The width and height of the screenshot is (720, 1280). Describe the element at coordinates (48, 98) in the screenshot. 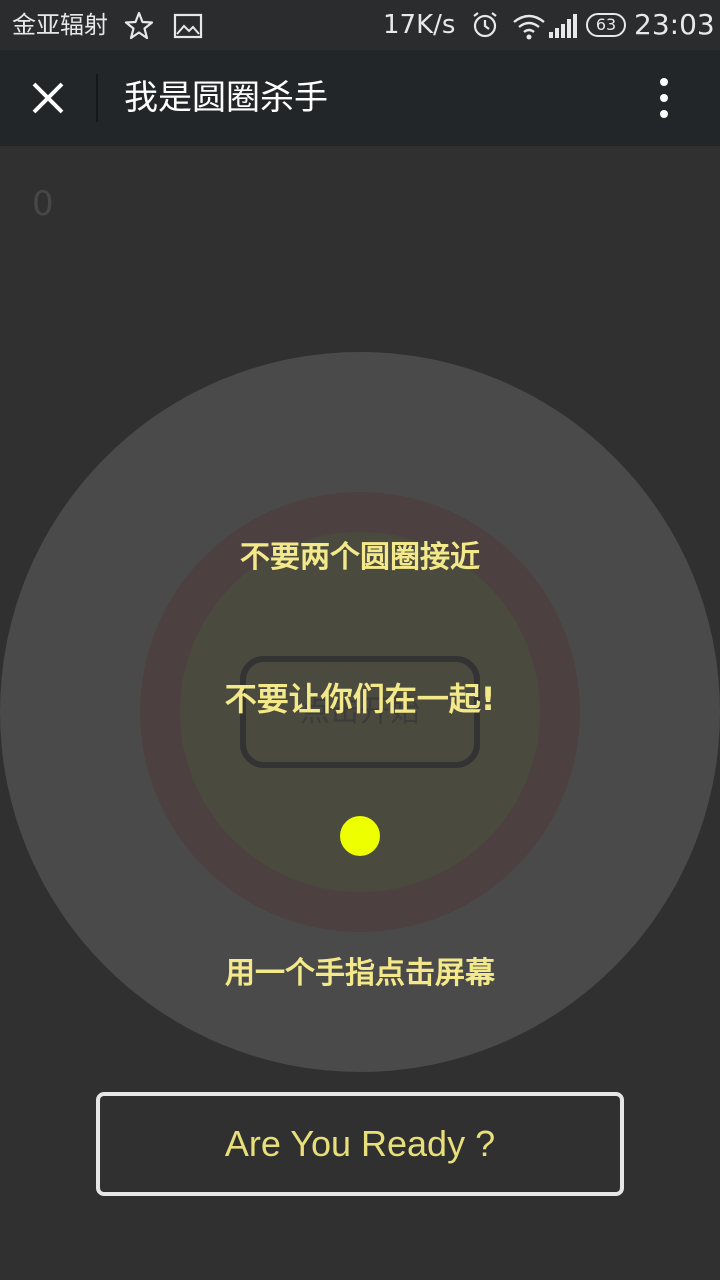

I see `close-icon` at that location.